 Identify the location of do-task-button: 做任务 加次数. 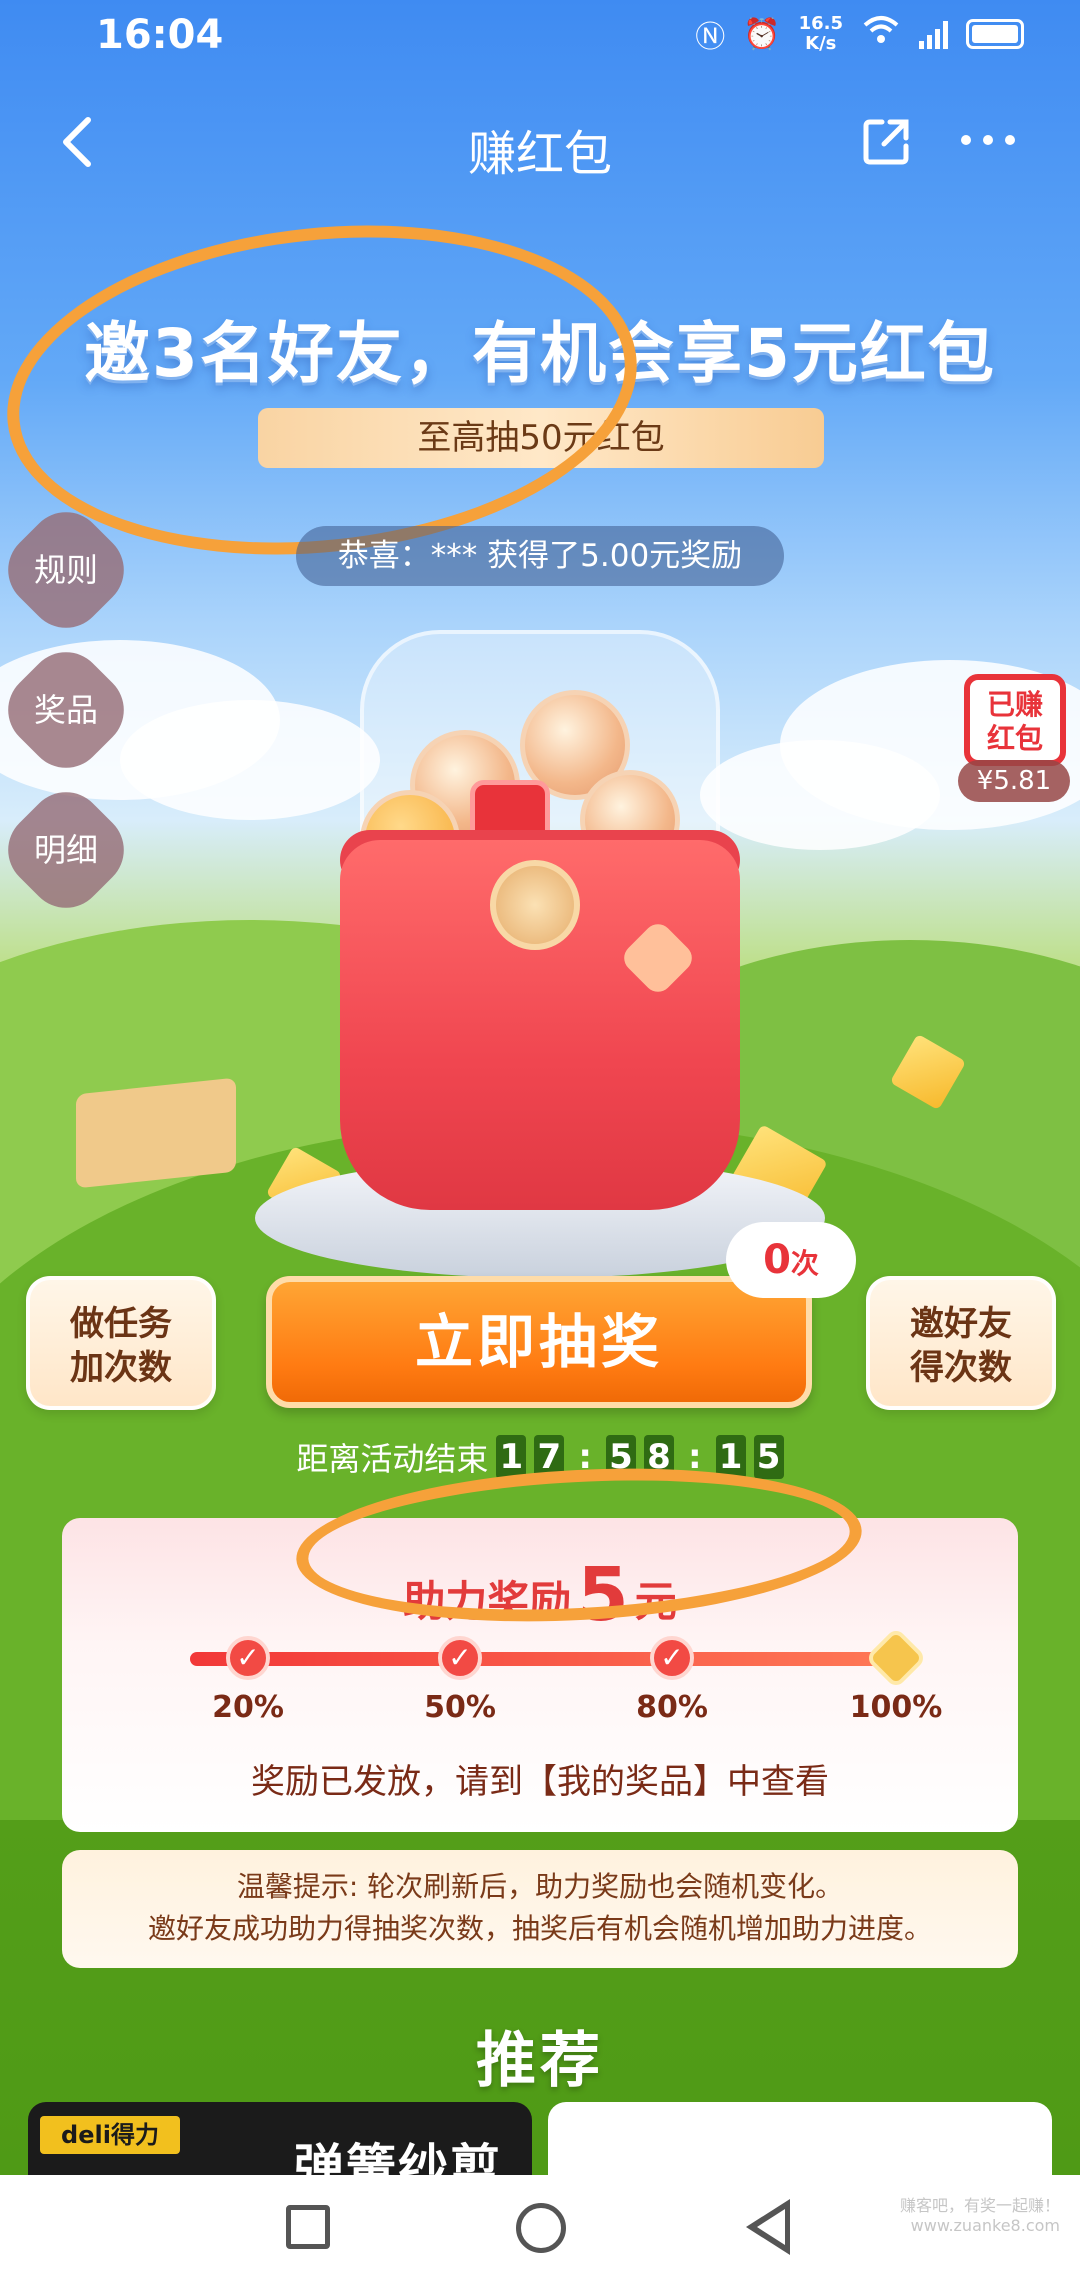
(121, 1343).